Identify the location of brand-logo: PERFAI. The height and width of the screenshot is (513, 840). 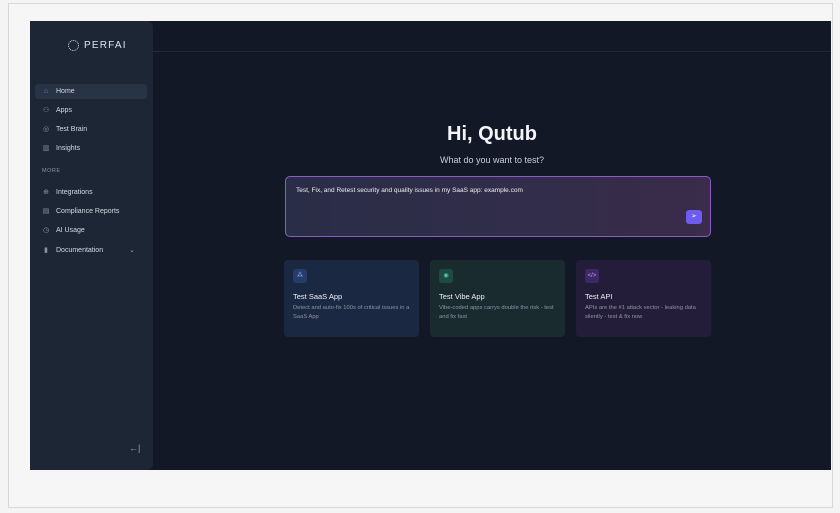
(97, 45).